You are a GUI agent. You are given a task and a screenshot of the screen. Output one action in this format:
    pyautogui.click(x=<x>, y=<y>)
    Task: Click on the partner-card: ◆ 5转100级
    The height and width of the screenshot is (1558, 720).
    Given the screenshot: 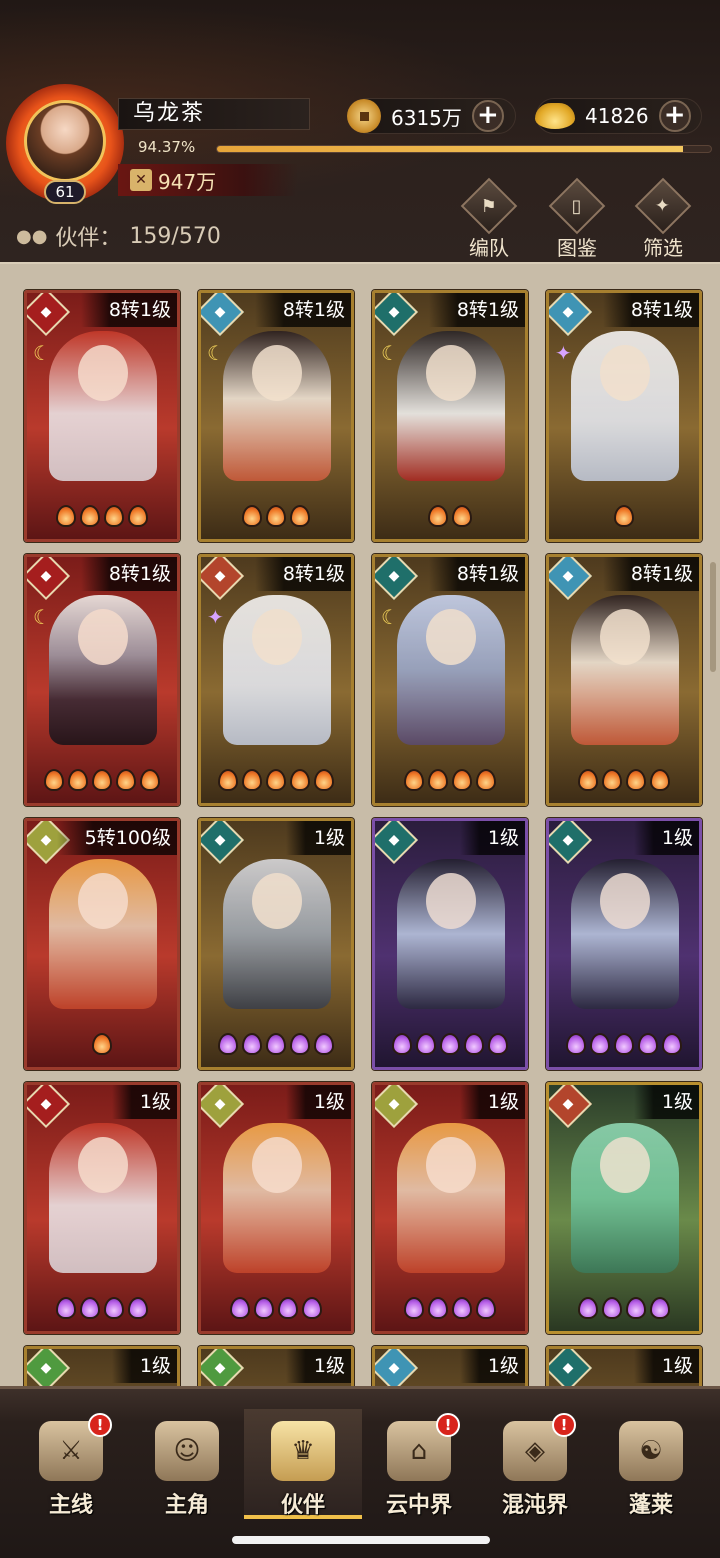 What is the action you would take?
    pyautogui.click(x=102, y=944)
    